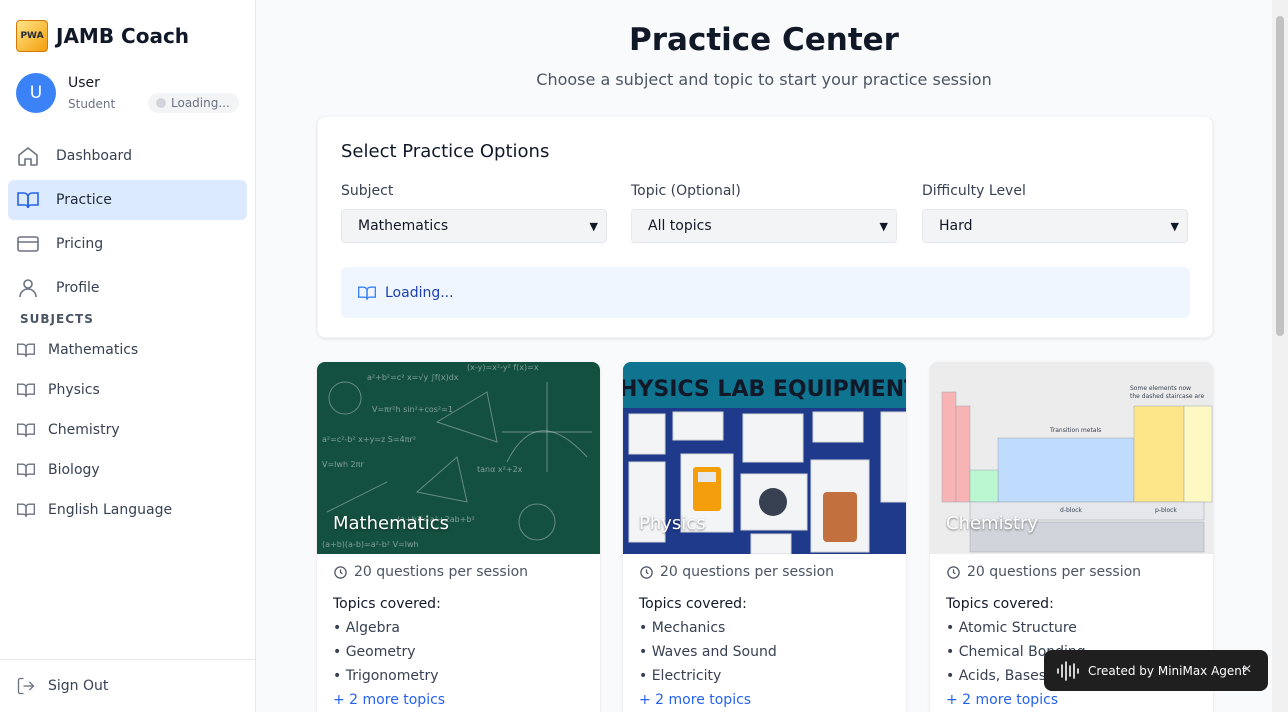 The image size is (1288, 712). Describe the element at coordinates (28, 288) in the screenshot. I see `user-icon` at that location.